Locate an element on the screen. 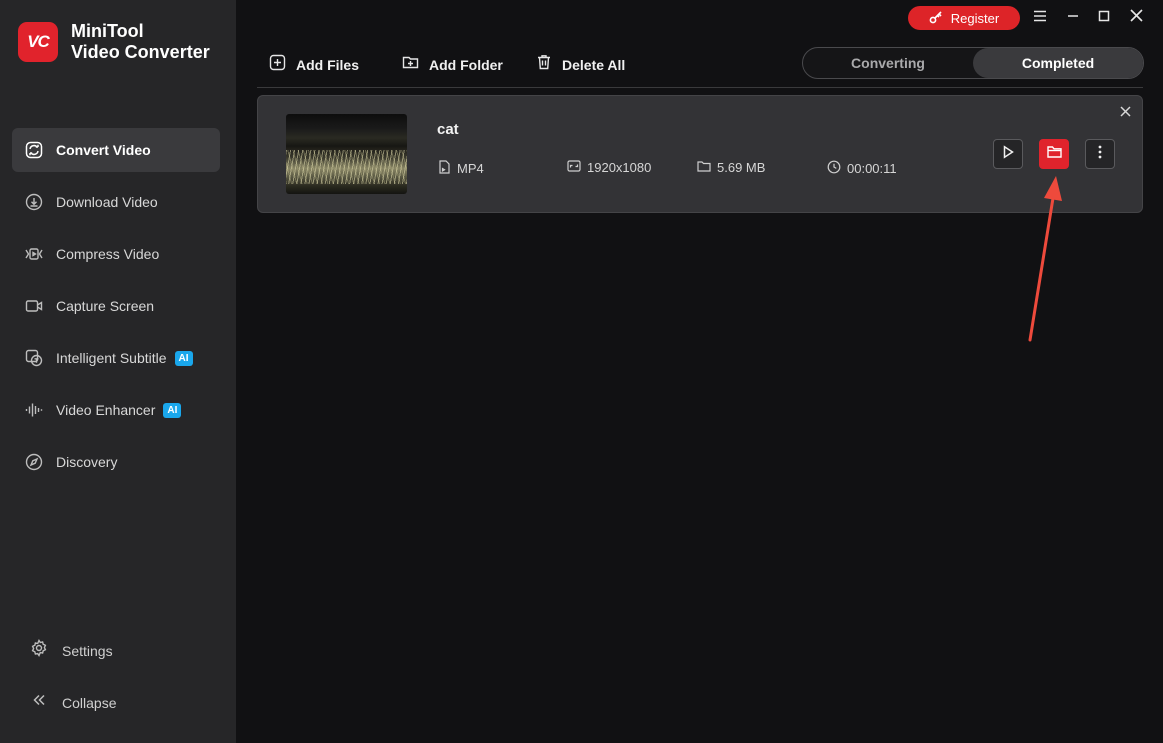 The height and width of the screenshot is (743, 1163). open-folder-button is located at coordinates (1054, 154).